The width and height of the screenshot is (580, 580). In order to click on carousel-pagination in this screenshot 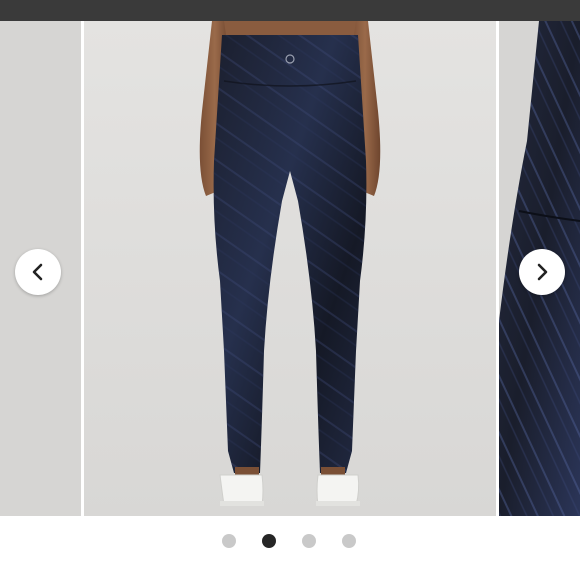, I will do `click(290, 541)`.